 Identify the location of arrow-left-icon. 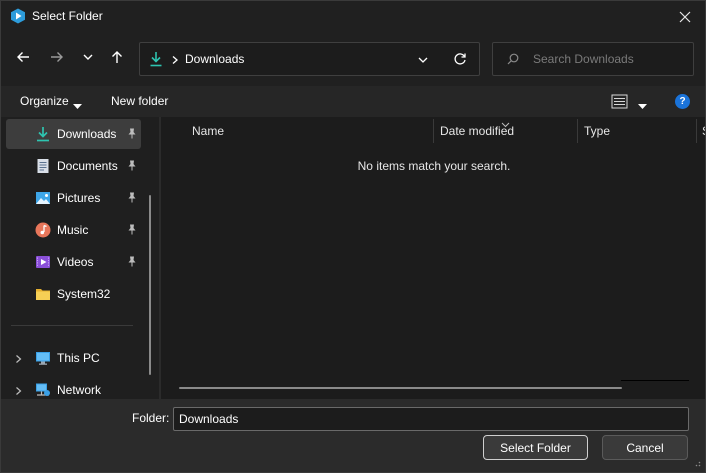
(23, 57).